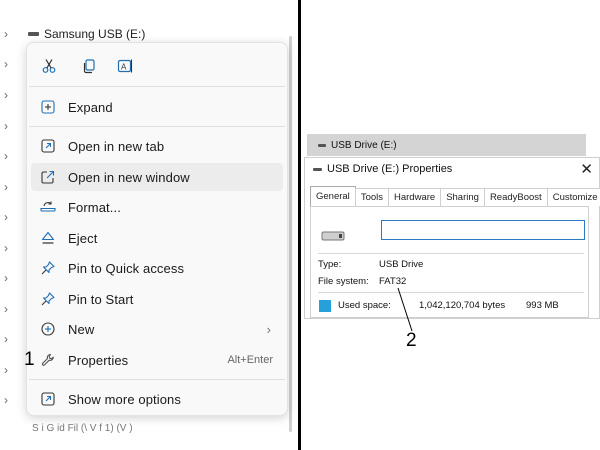  Describe the element at coordinates (48, 207) in the screenshot. I see `format-icon` at that location.